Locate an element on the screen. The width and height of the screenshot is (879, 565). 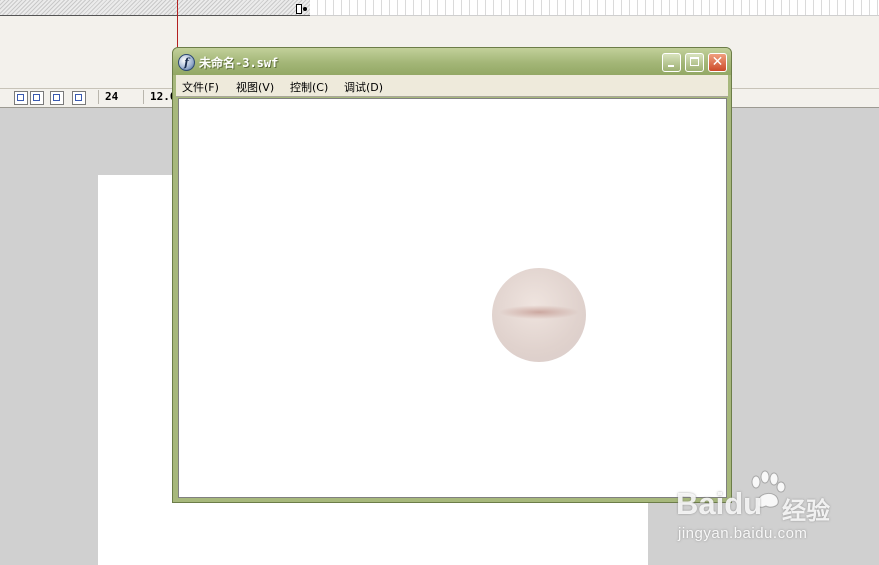
timeline is located at coordinates (439, 8).